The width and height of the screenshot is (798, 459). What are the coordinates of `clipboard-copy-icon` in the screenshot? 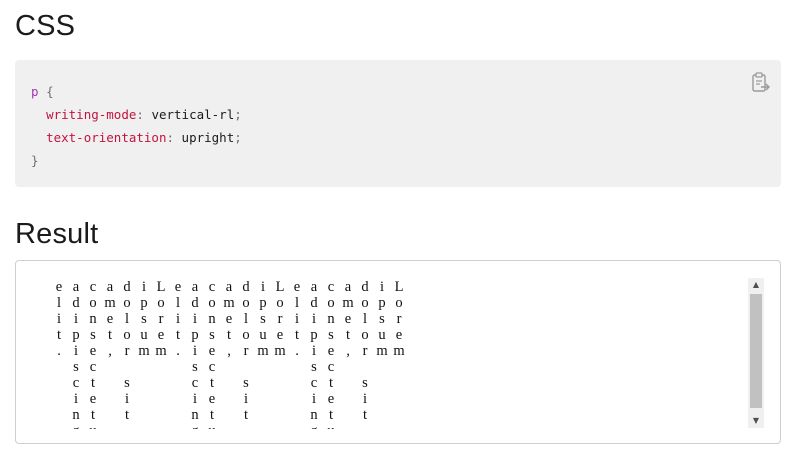 It's located at (761, 82).